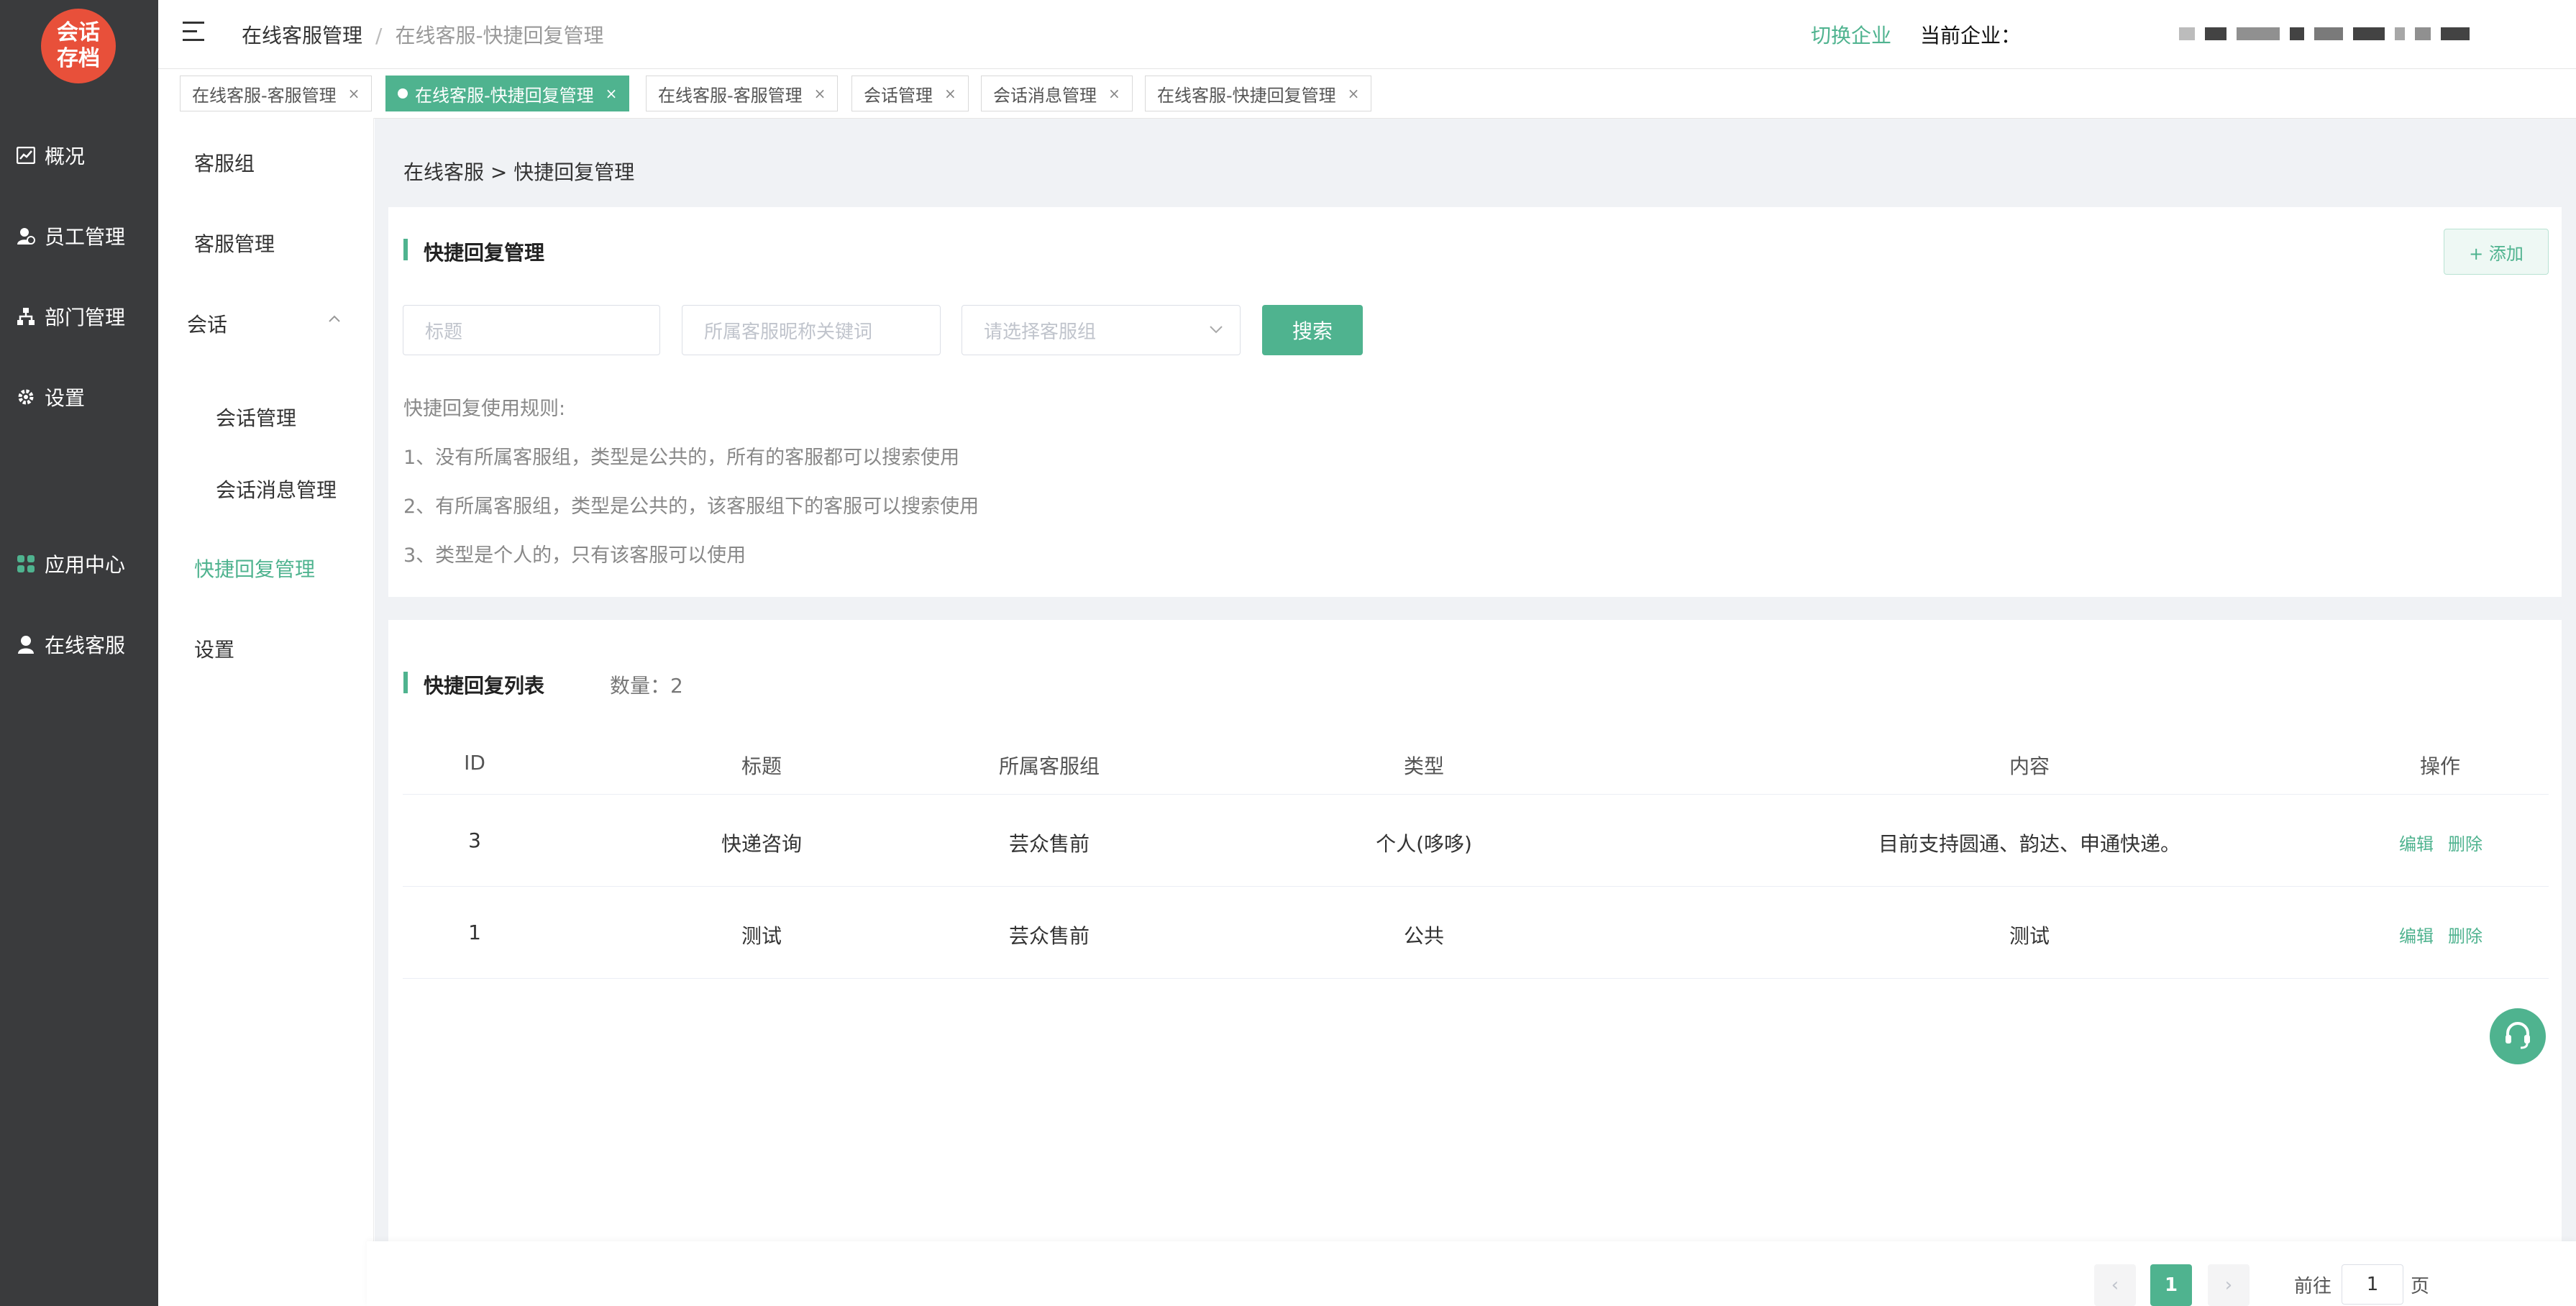 This screenshot has width=2576, height=1306. I want to click on sub-item-settings: 设置, so click(214, 648).